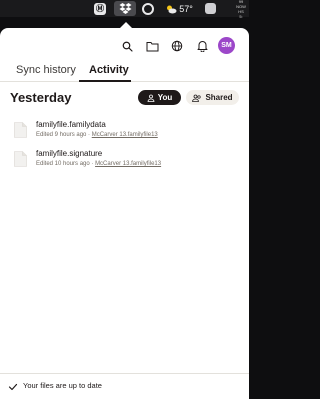  What do you see at coordinates (63, 164) in the screenshot?
I see `file-edited-time: Edited 10 hours ago` at bounding box center [63, 164].